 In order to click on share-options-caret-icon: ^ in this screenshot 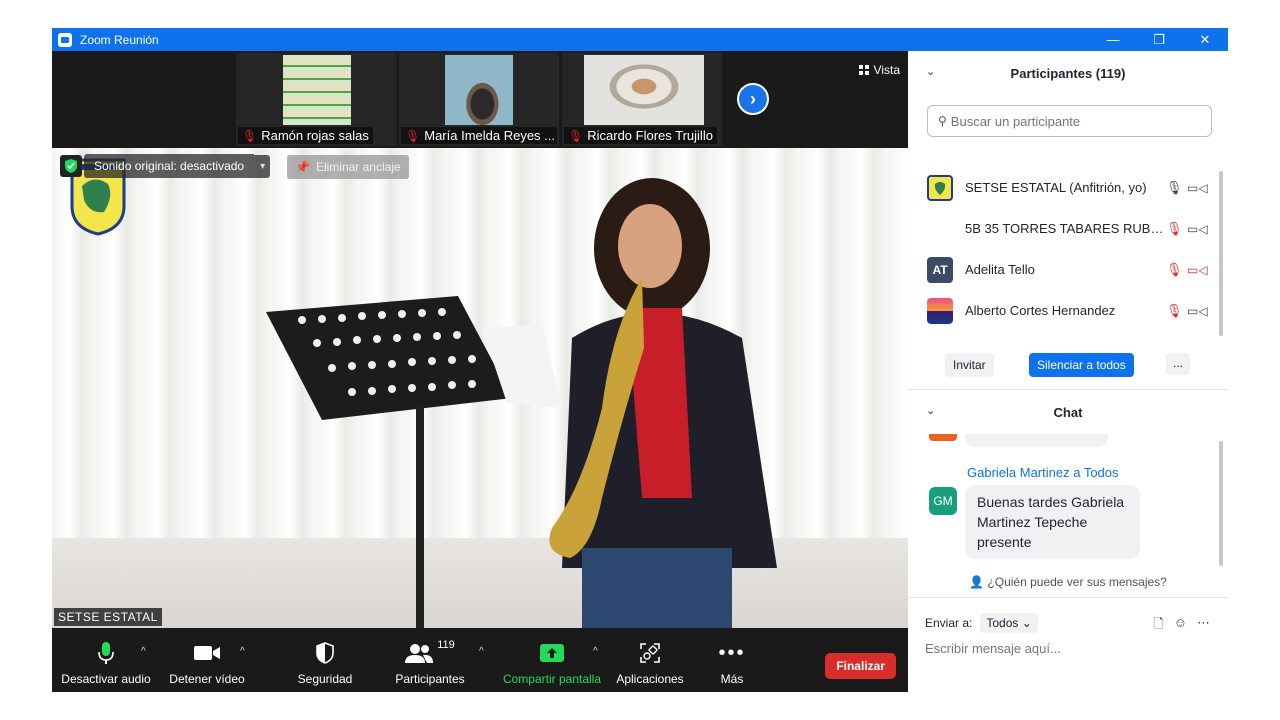, I will do `click(595, 651)`.